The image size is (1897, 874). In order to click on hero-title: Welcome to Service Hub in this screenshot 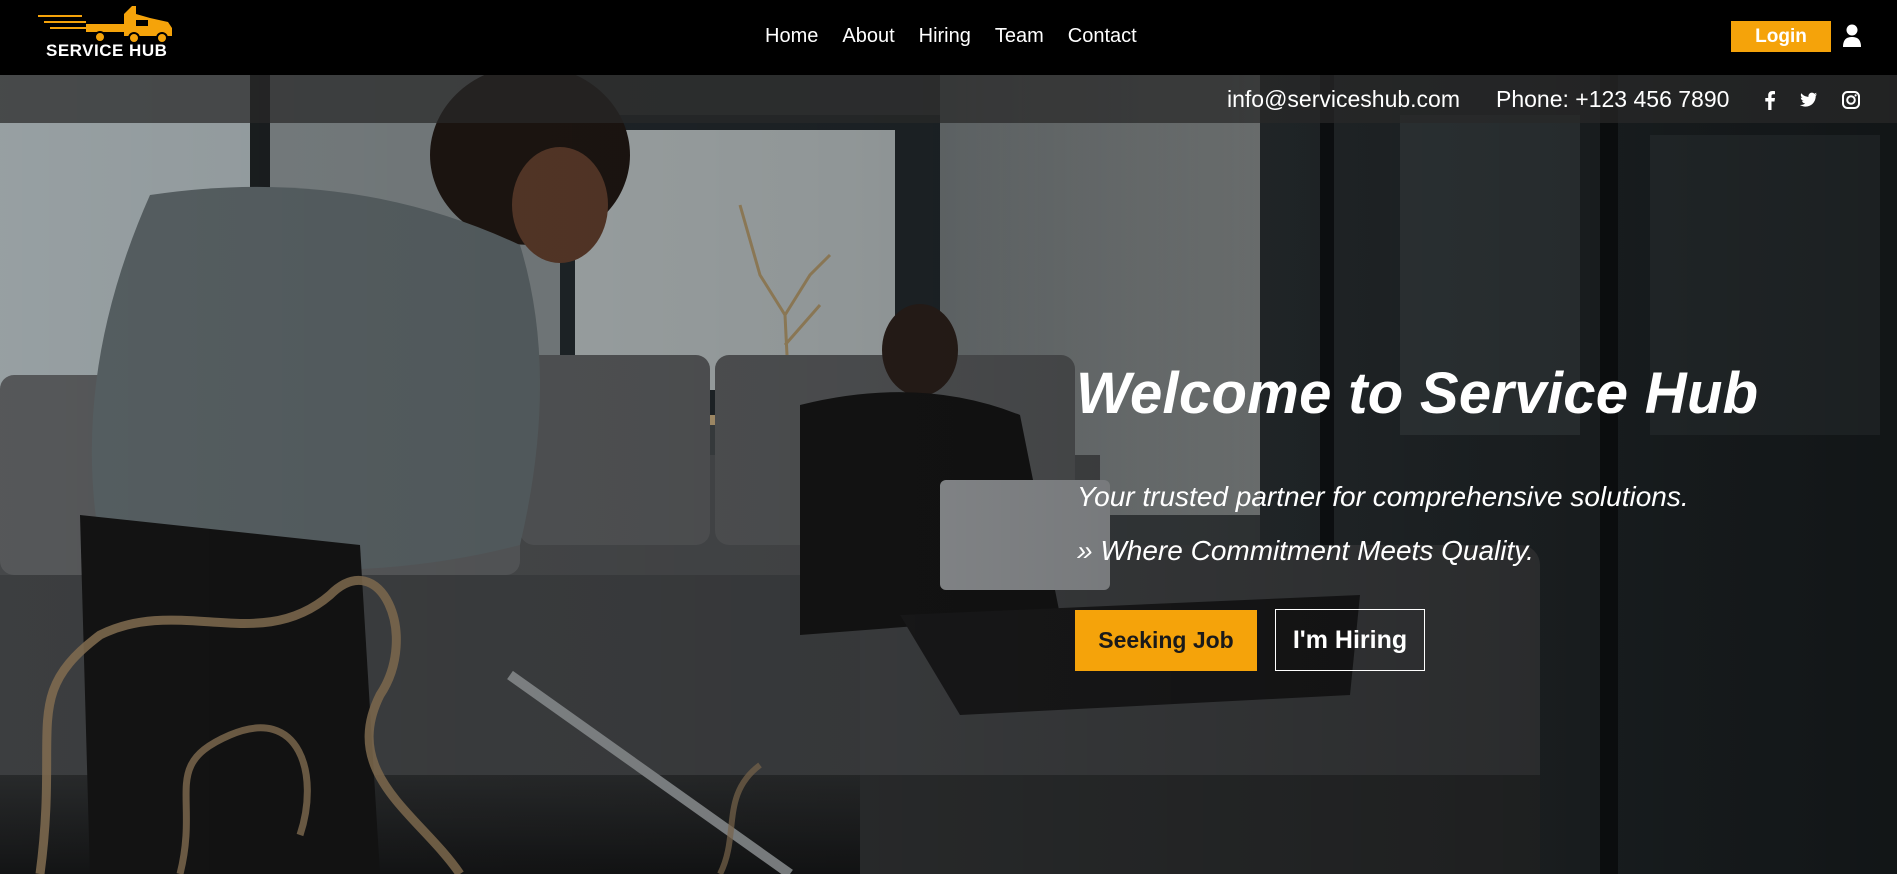, I will do `click(1417, 393)`.